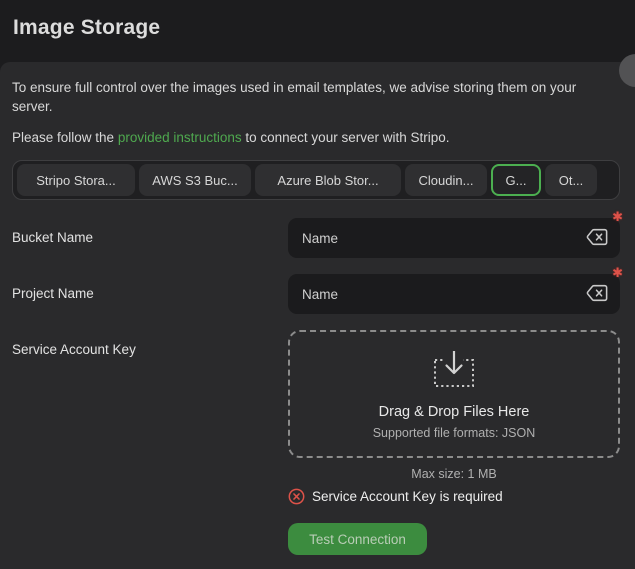  What do you see at coordinates (454, 238) in the screenshot?
I see `bucket-name-input` at bounding box center [454, 238].